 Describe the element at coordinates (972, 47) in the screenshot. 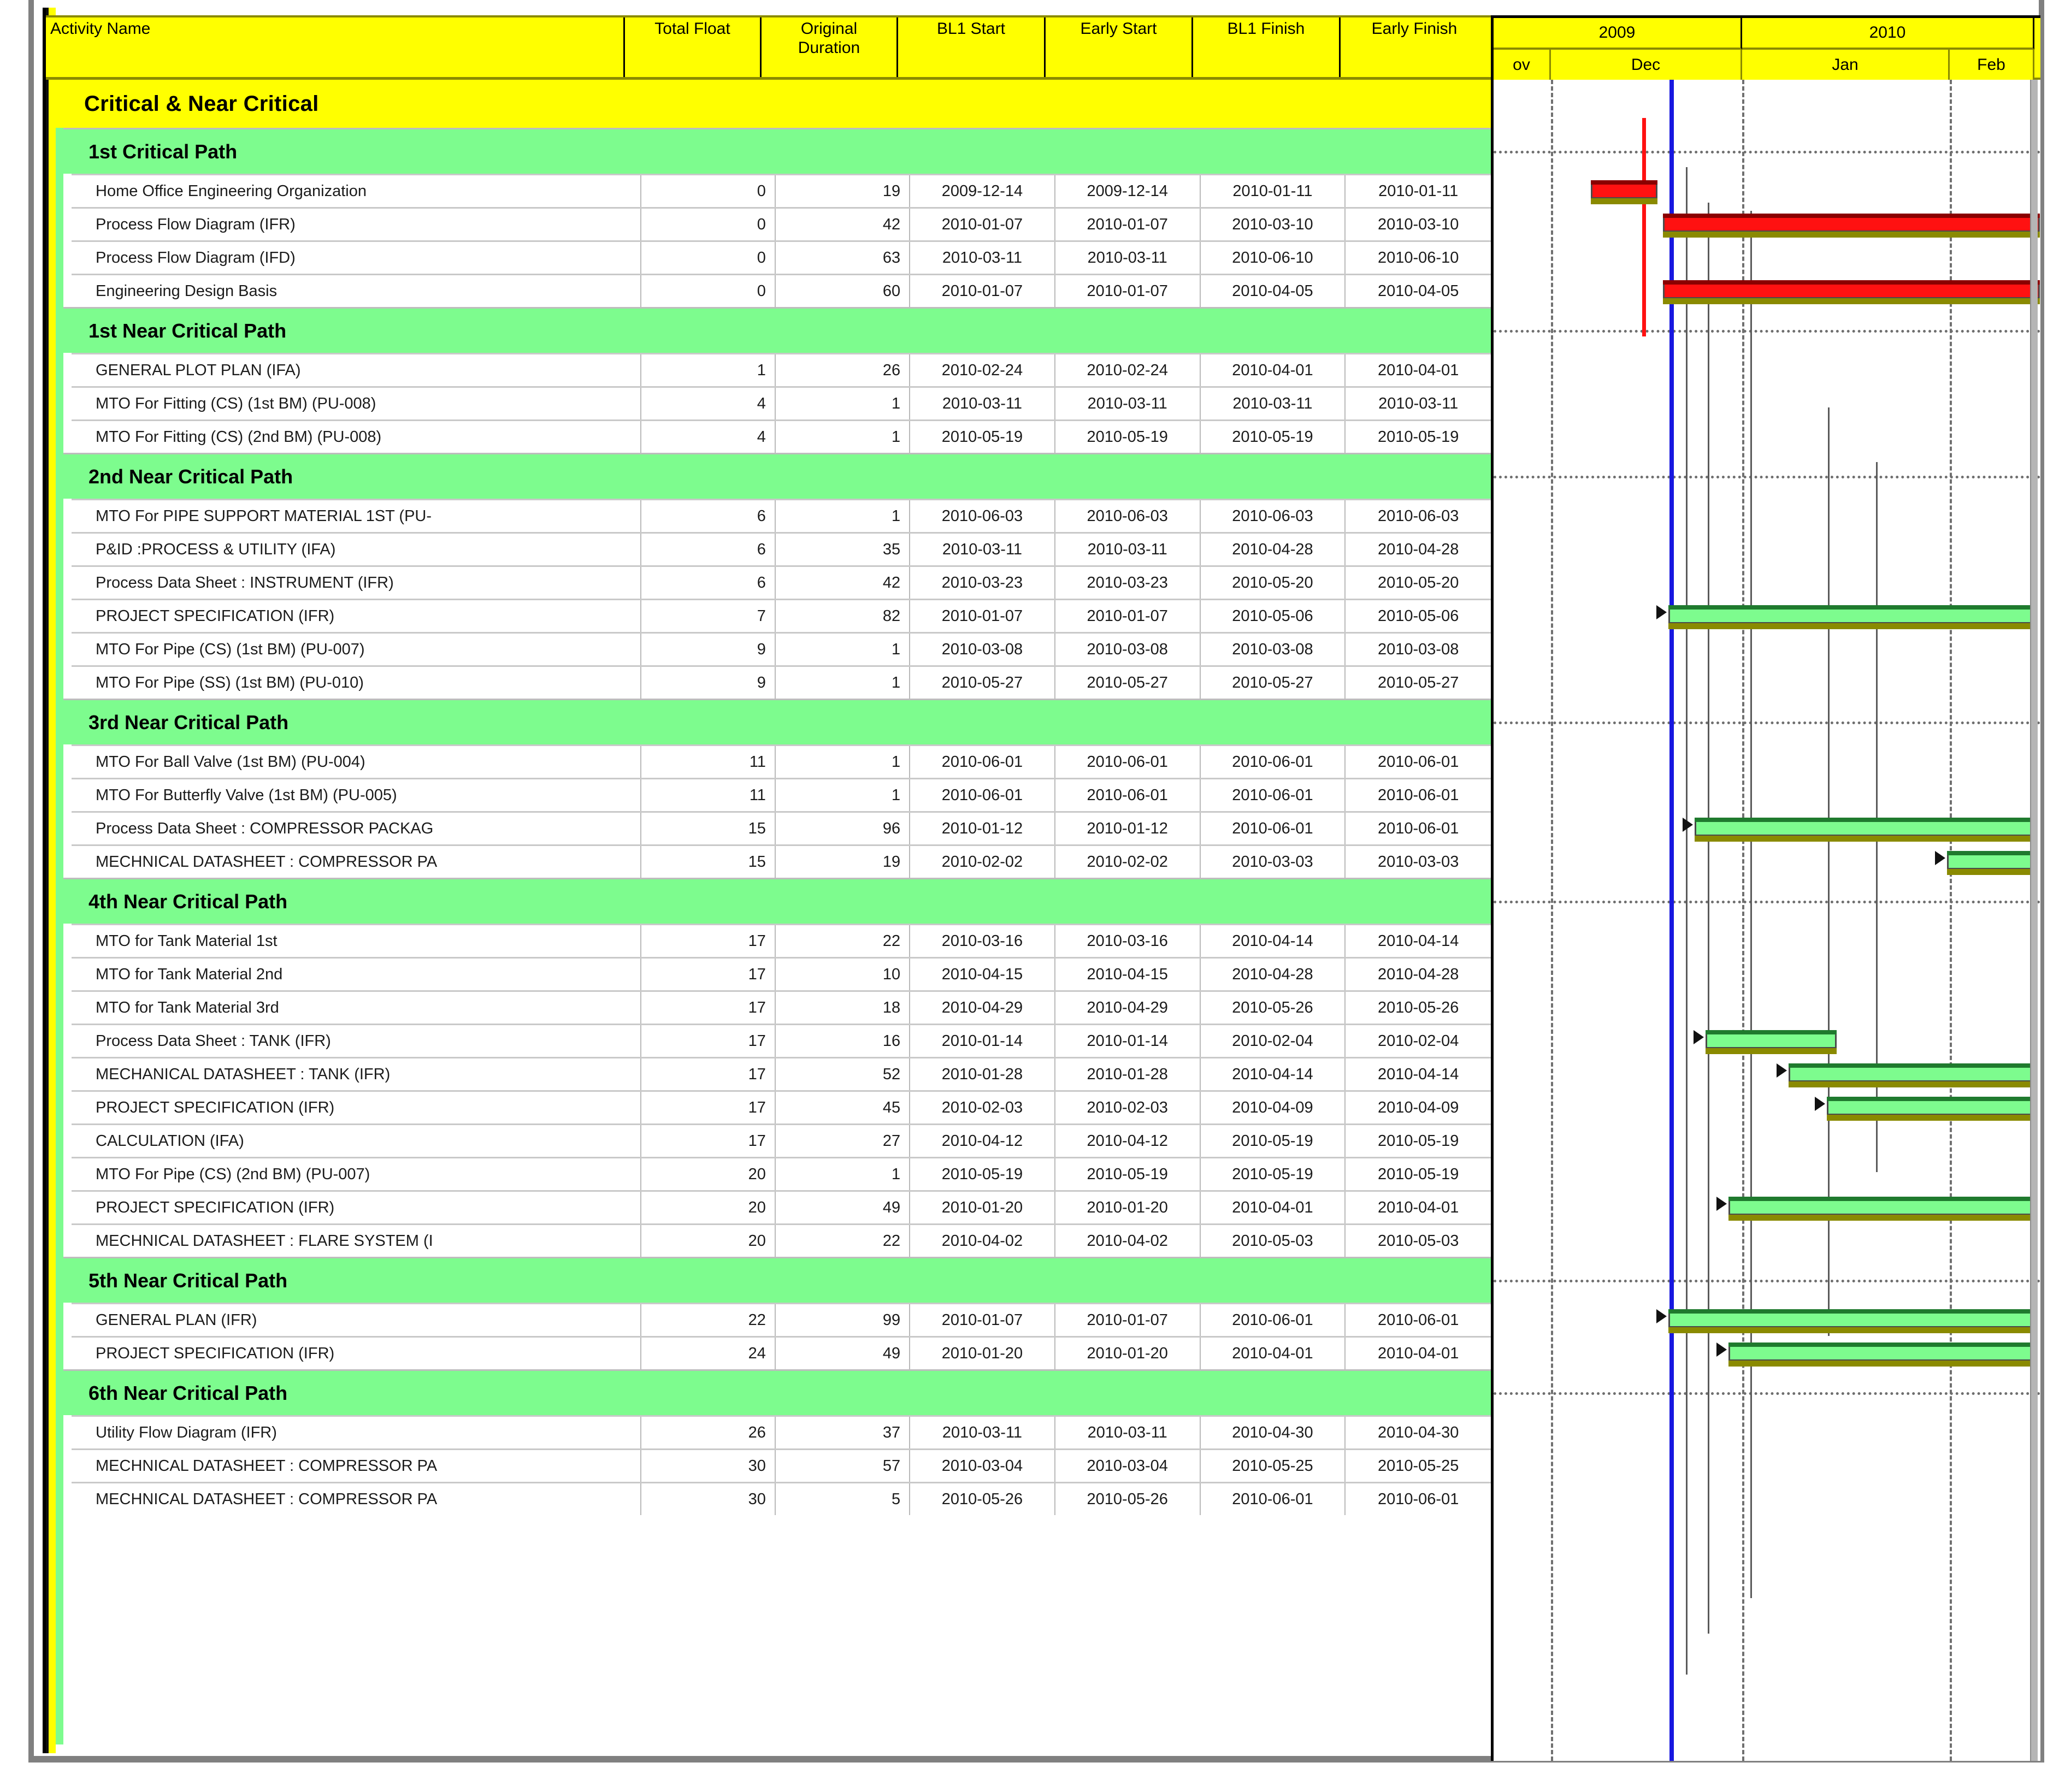

I see `column-header-bl1_start: BL1 Start` at that location.